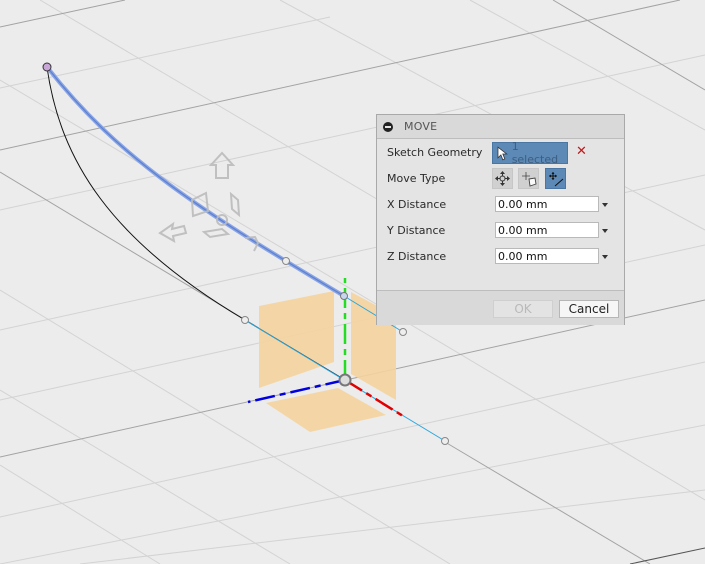 The width and height of the screenshot is (705, 564). I want to click on dialog-footer: OK Cancel, so click(500, 307).